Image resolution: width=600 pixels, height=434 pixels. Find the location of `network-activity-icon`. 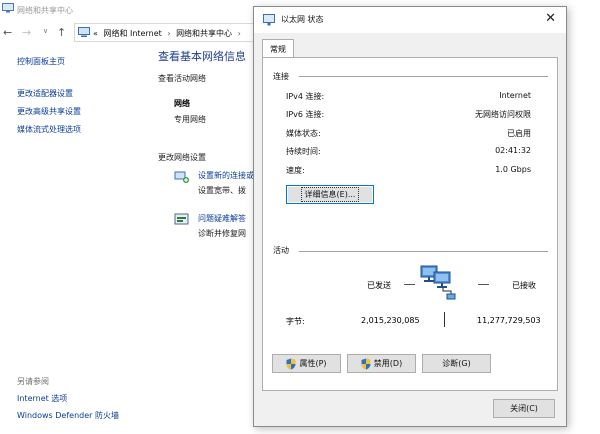

network-activity-icon is located at coordinates (438, 282).